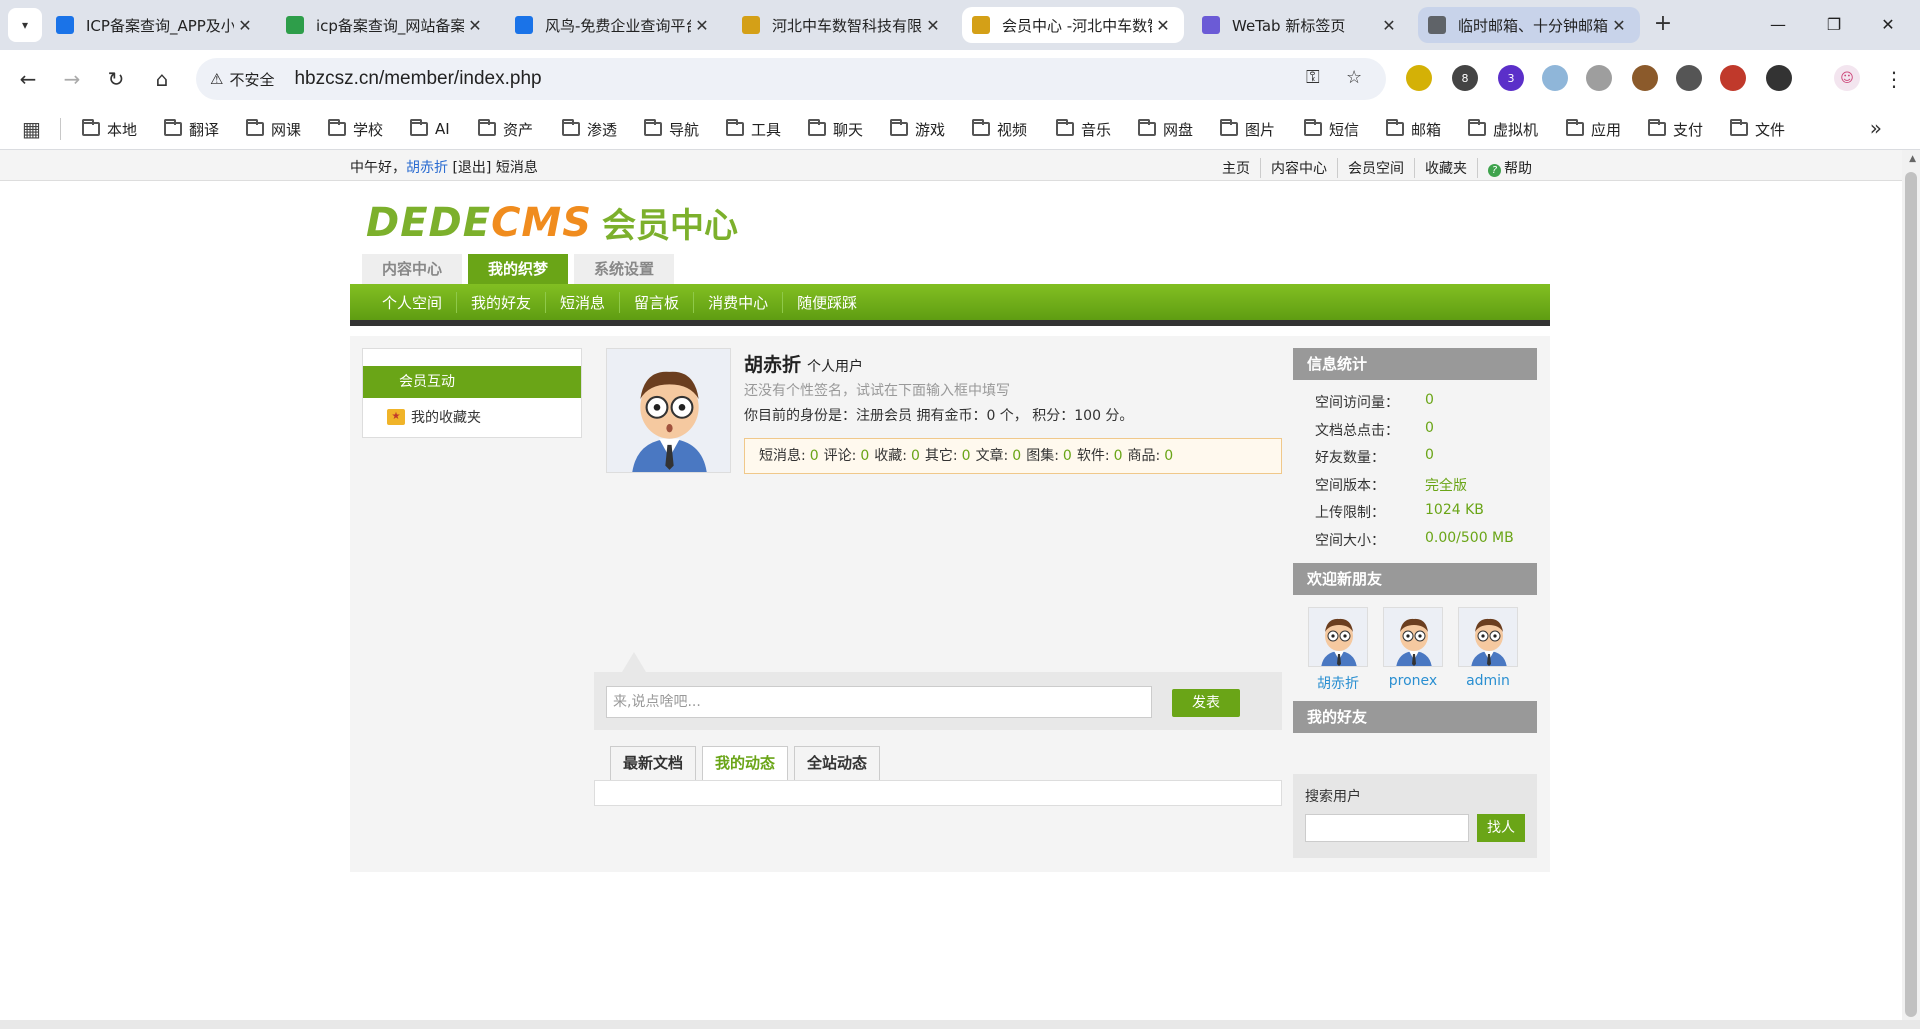 This screenshot has width=1920, height=1029. What do you see at coordinates (1555, 78) in the screenshot?
I see `hourglass-icon` at bounding box center [1555, 78].